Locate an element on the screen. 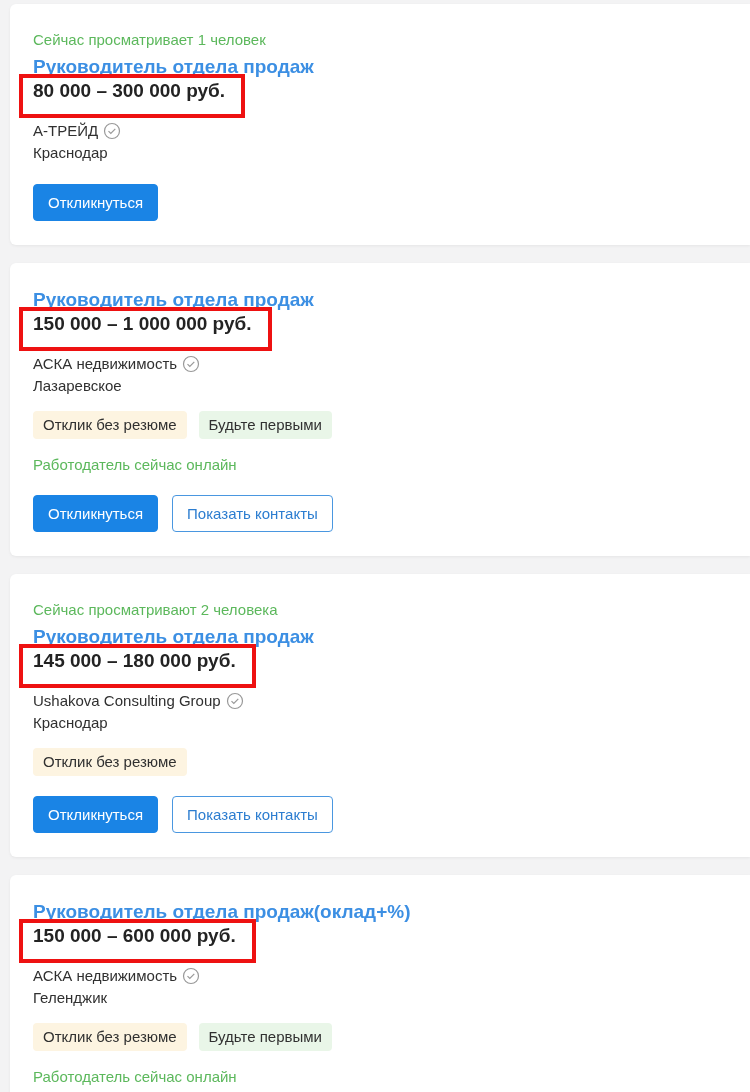  company-name: Ushakova Consulting Group is located at coordinates (127, 701).